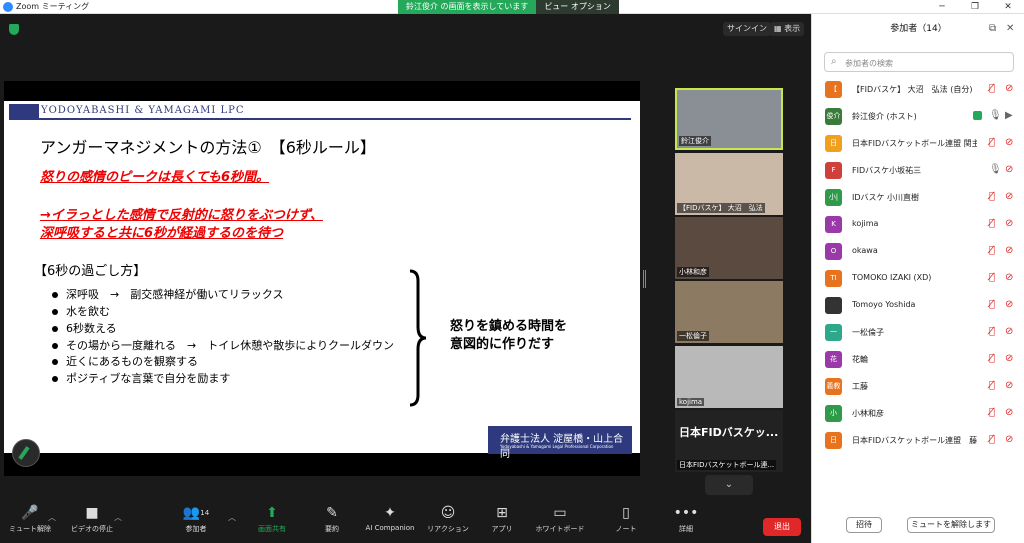 This screenshot has height=543, width=1024. I want to click on participant-name: FIDバスケ小坂祐三, so click(887, 170).